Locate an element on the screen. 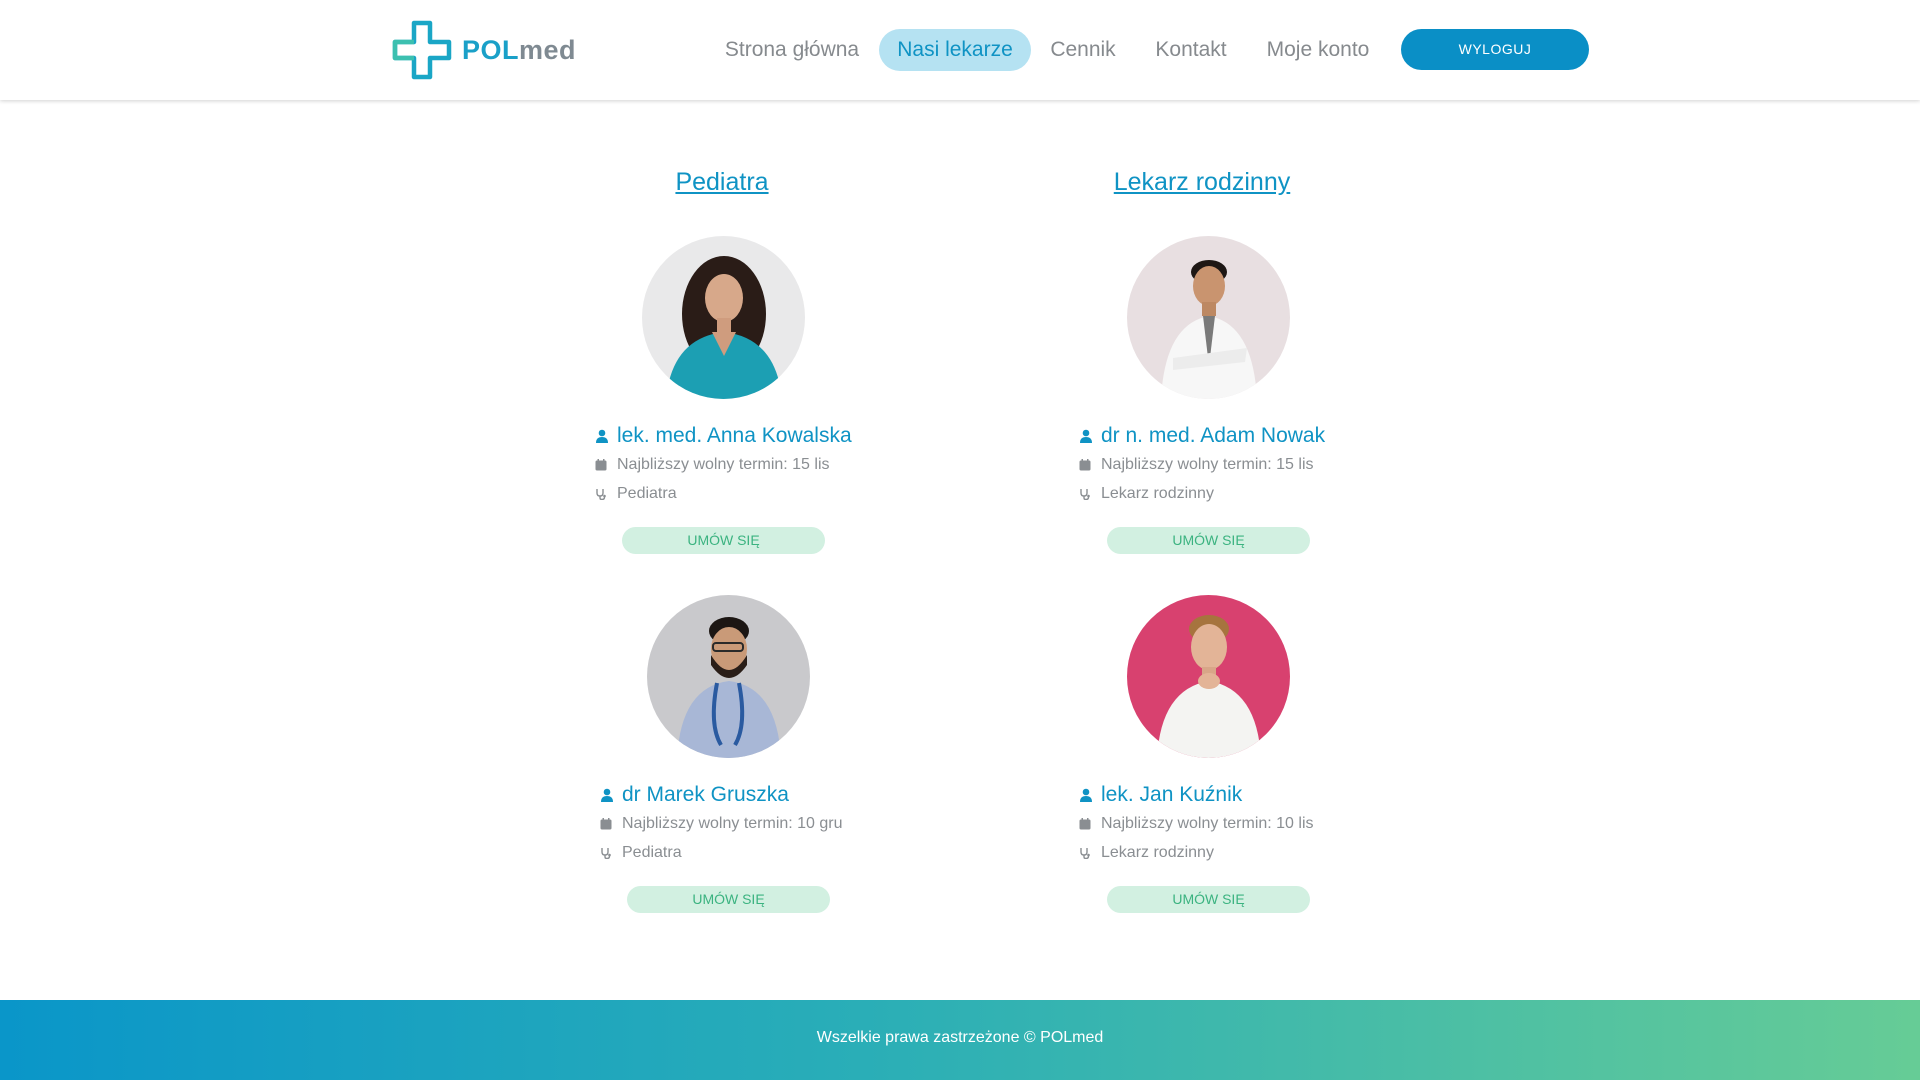 This screenshot has height=1080, width=1920. copyright-text: Wszelkie prawa zastrzeżone © POLmed is located at coordinates (960, 1037).